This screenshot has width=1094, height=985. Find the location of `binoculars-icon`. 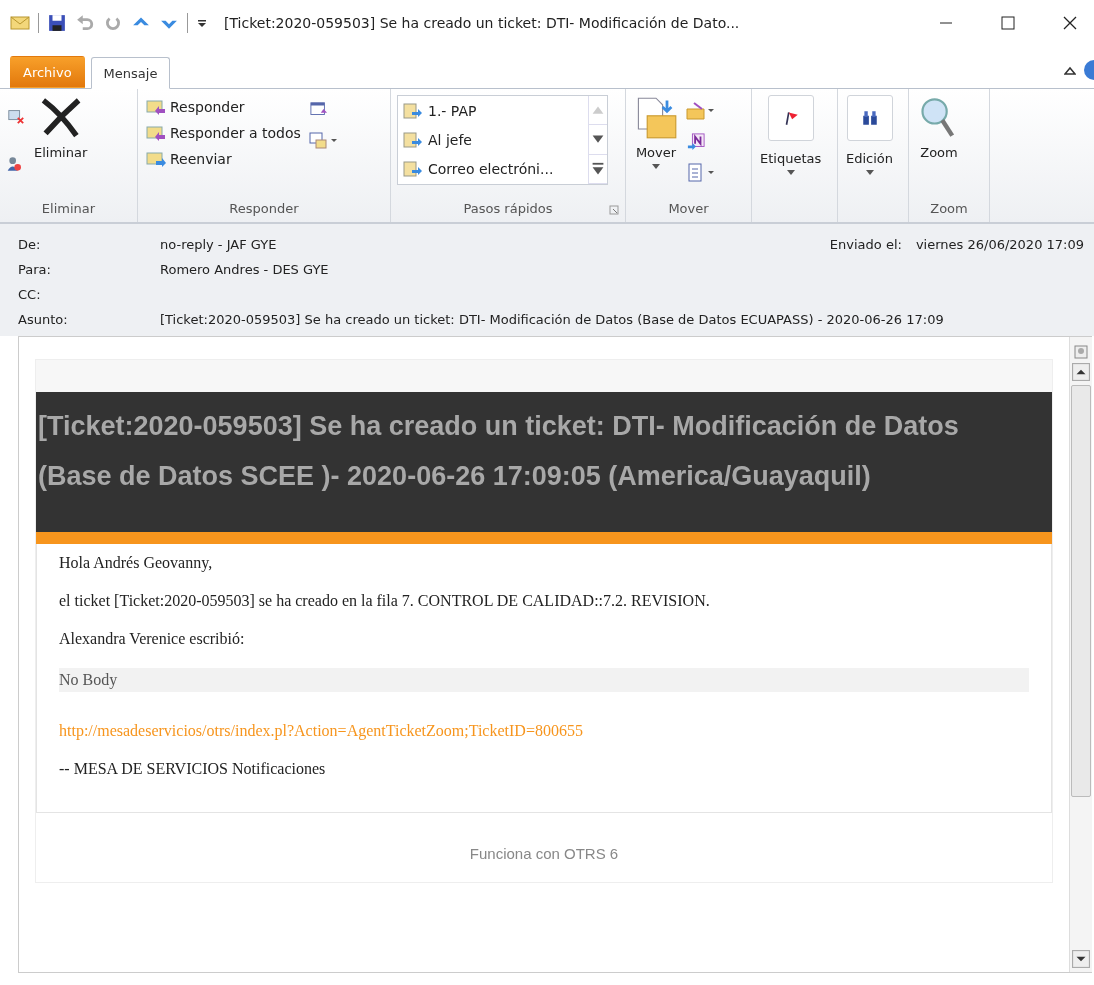

binoculars-icon is located at coordinates (869, 118).